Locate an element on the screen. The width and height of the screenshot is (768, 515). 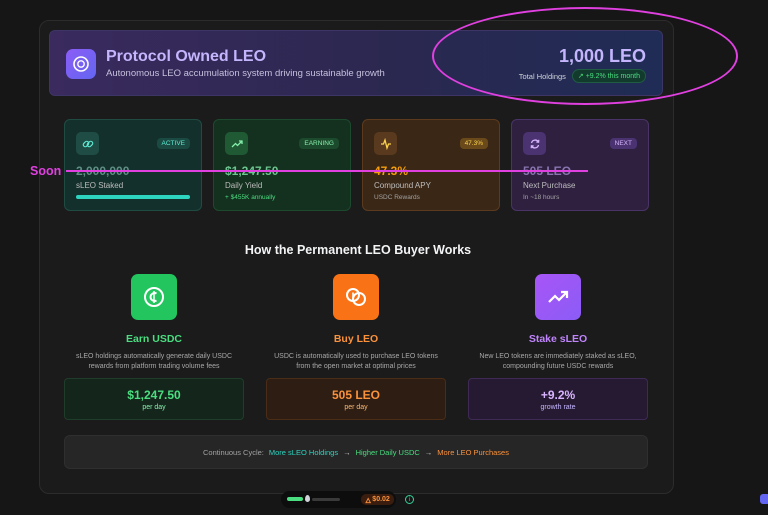
cycle-prefix: Continuous Cycle: is located at coordinates (233, 452).